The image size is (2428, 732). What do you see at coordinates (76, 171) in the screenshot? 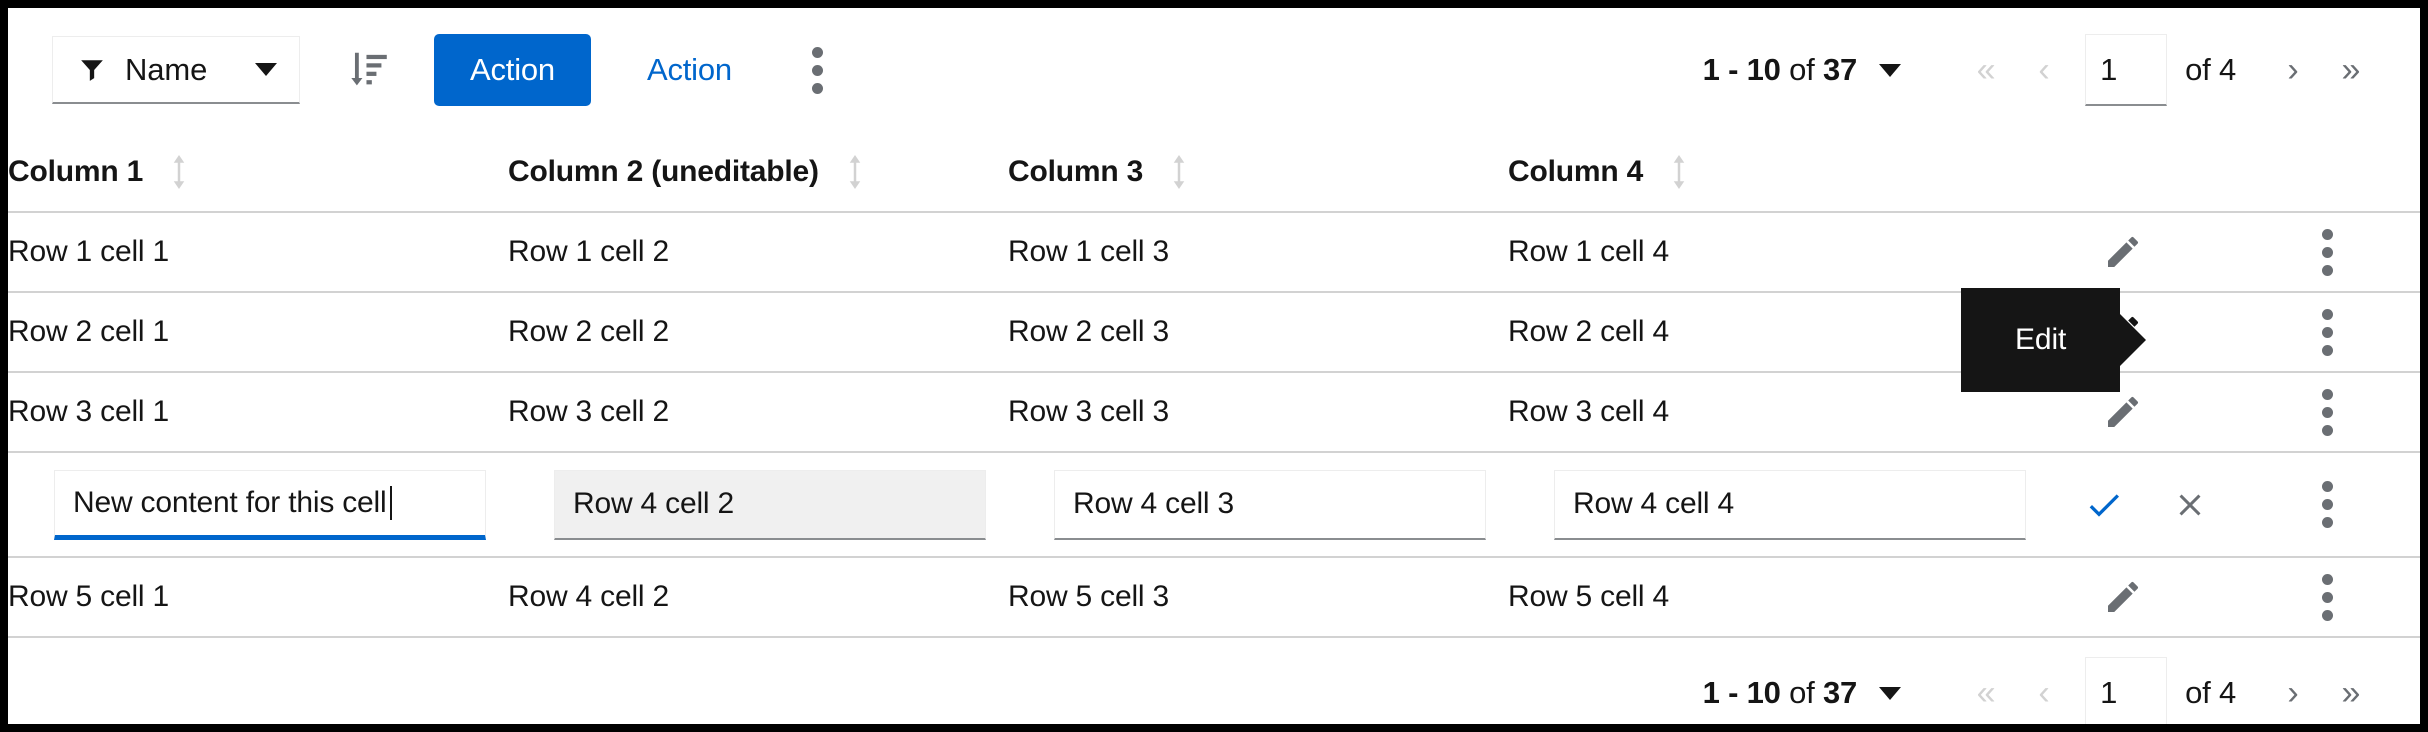
I see `column-header-label: Column 1` at bounding box center [76, 171].